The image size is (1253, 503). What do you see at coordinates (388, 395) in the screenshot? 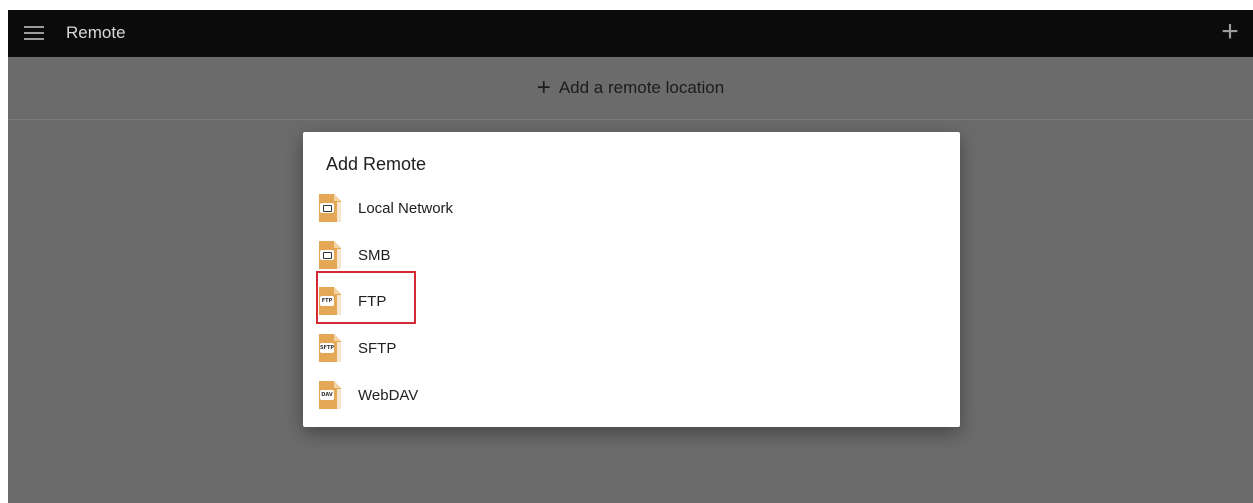
I see `option-label: WebDAV` at bounding box center [388, 395].